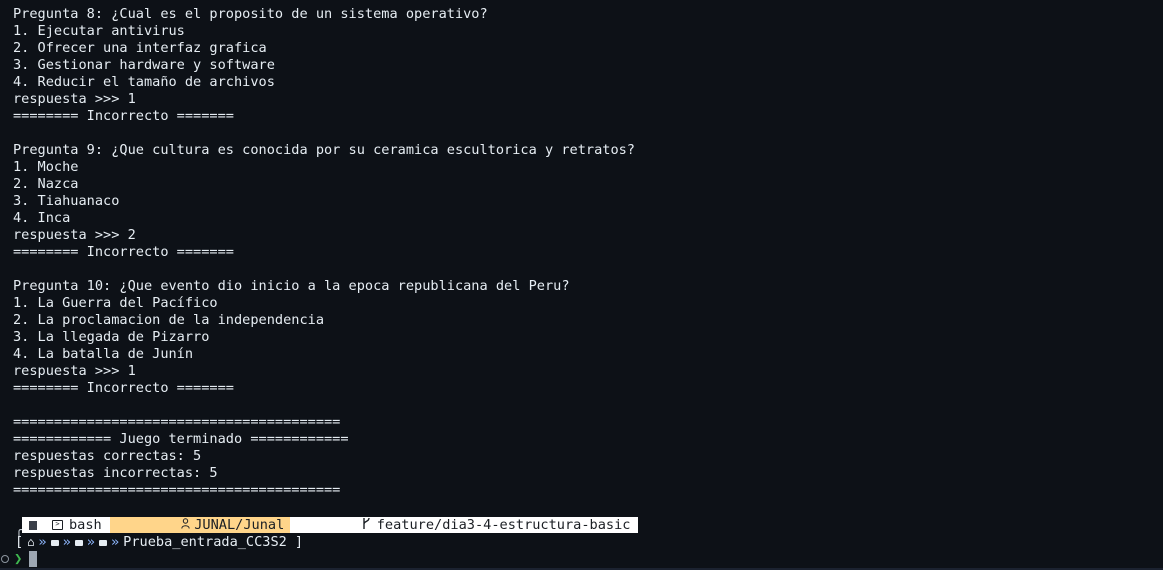 The image size is (1163, 570). Describe the element at coordinates (42, 218) in the screenshot. I see `output-line: 4. Inca` at that location.